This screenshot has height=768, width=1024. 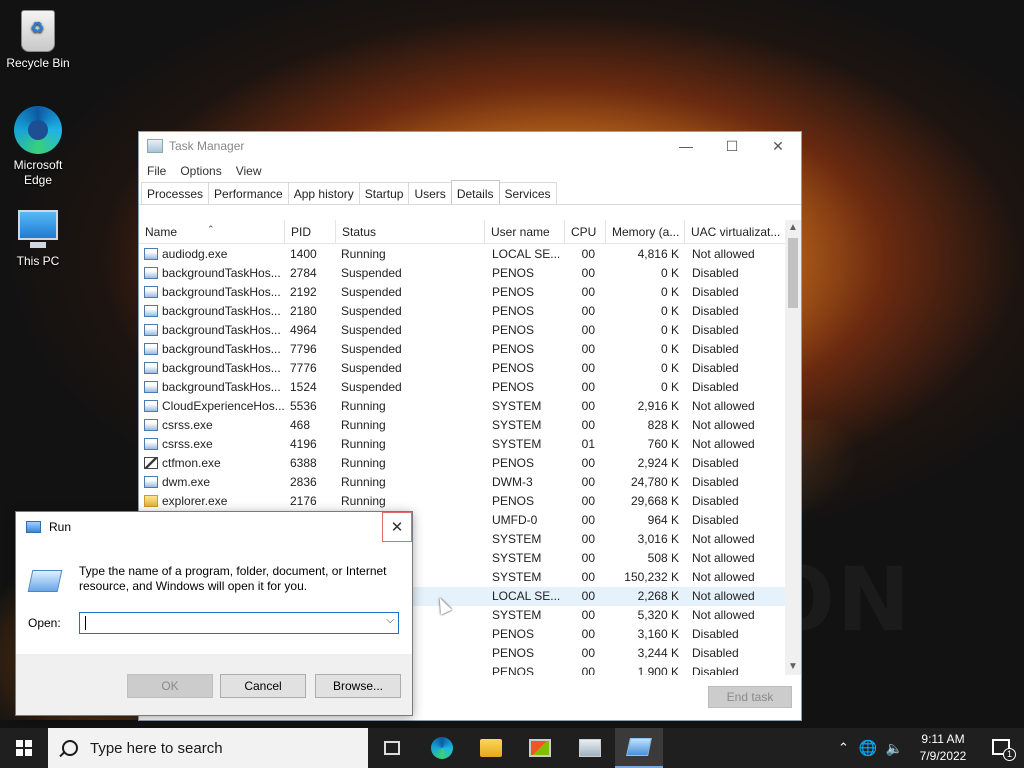 I want to click on process-memory: 1,900 K, so click(x=644, y=669).